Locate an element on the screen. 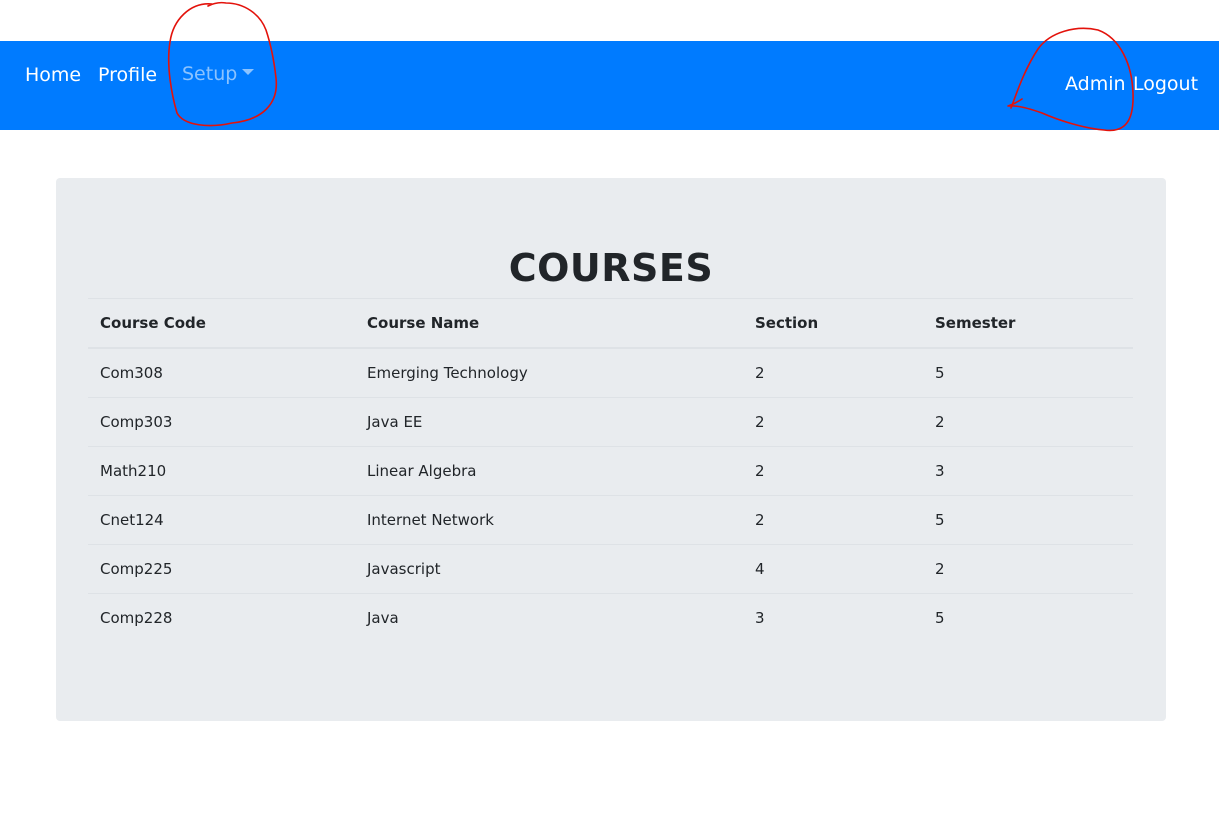 The width and height of the screenshot is (1219, 823). course-code-cell: Comp303 is located at coordinates (221, 422).